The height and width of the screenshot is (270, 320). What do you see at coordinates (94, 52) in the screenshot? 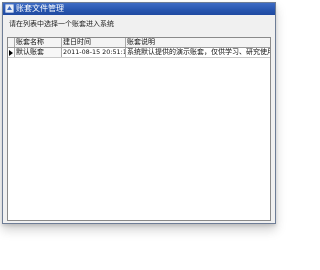
I see `created-time-cell: 2011-08-15 20:51:13` at bounding box center [94, 52].